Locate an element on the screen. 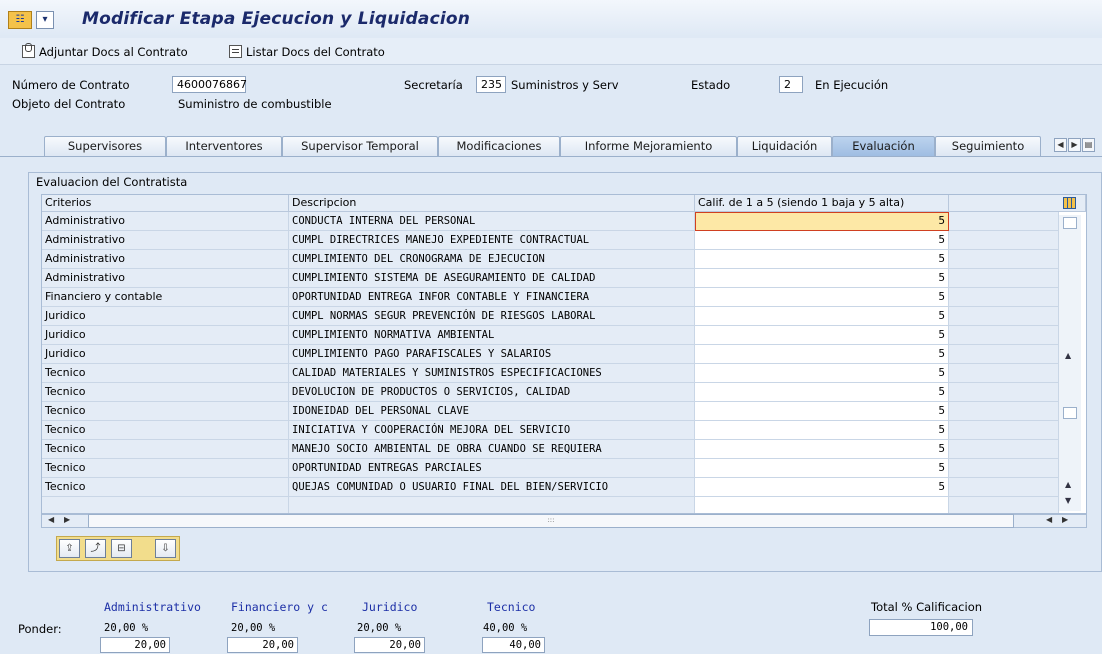 This screenshot has height=654, width=1102. estado-code-field: 2 is located at coordinates (791, 84).